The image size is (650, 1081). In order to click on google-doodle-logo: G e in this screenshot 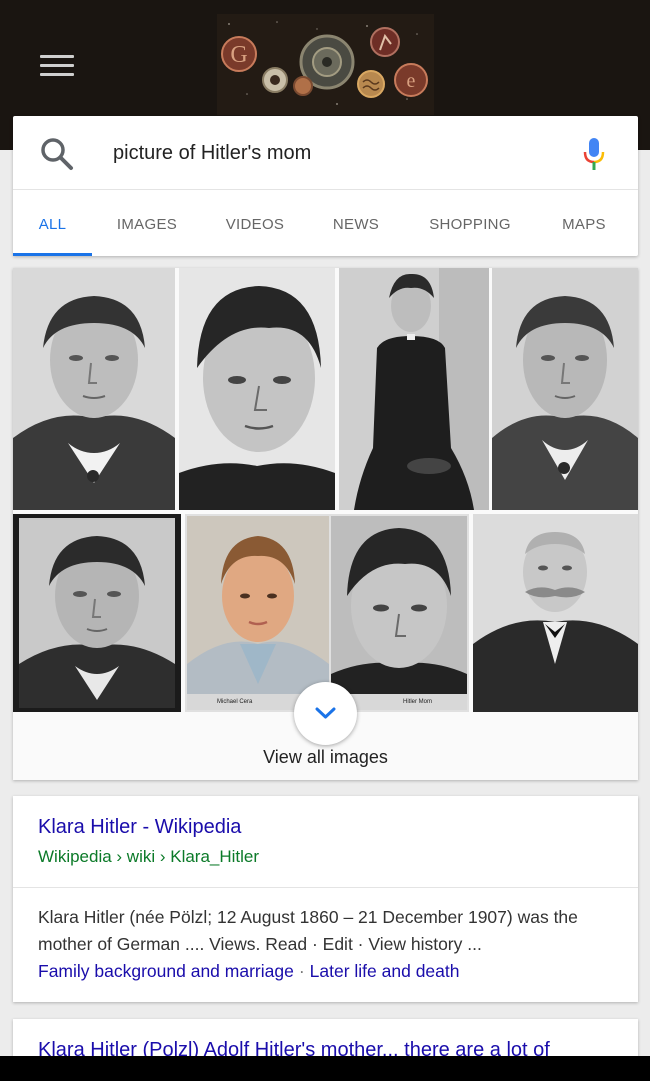, I will do `click(325, 64)`.